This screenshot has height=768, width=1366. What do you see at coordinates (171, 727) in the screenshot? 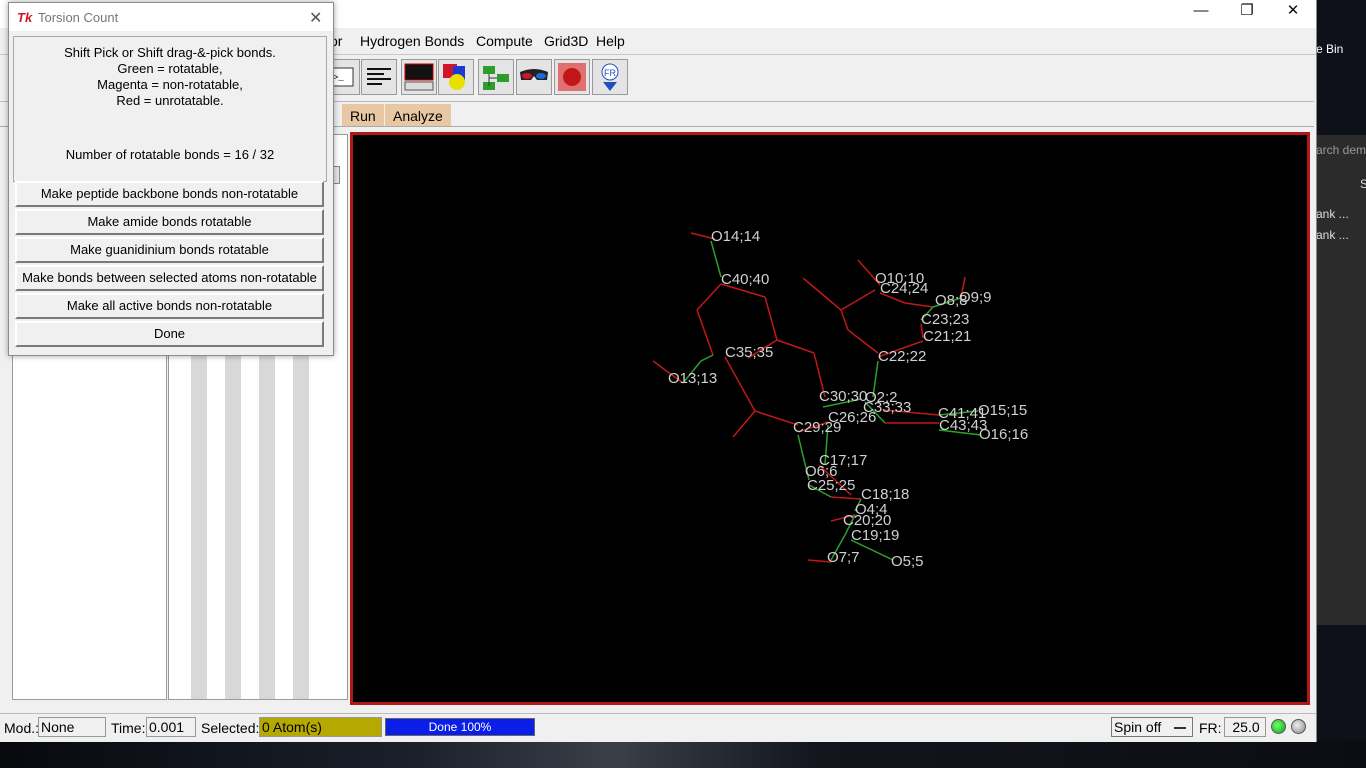
I see `time-field: 0.001` at bounding box center [171, 727].